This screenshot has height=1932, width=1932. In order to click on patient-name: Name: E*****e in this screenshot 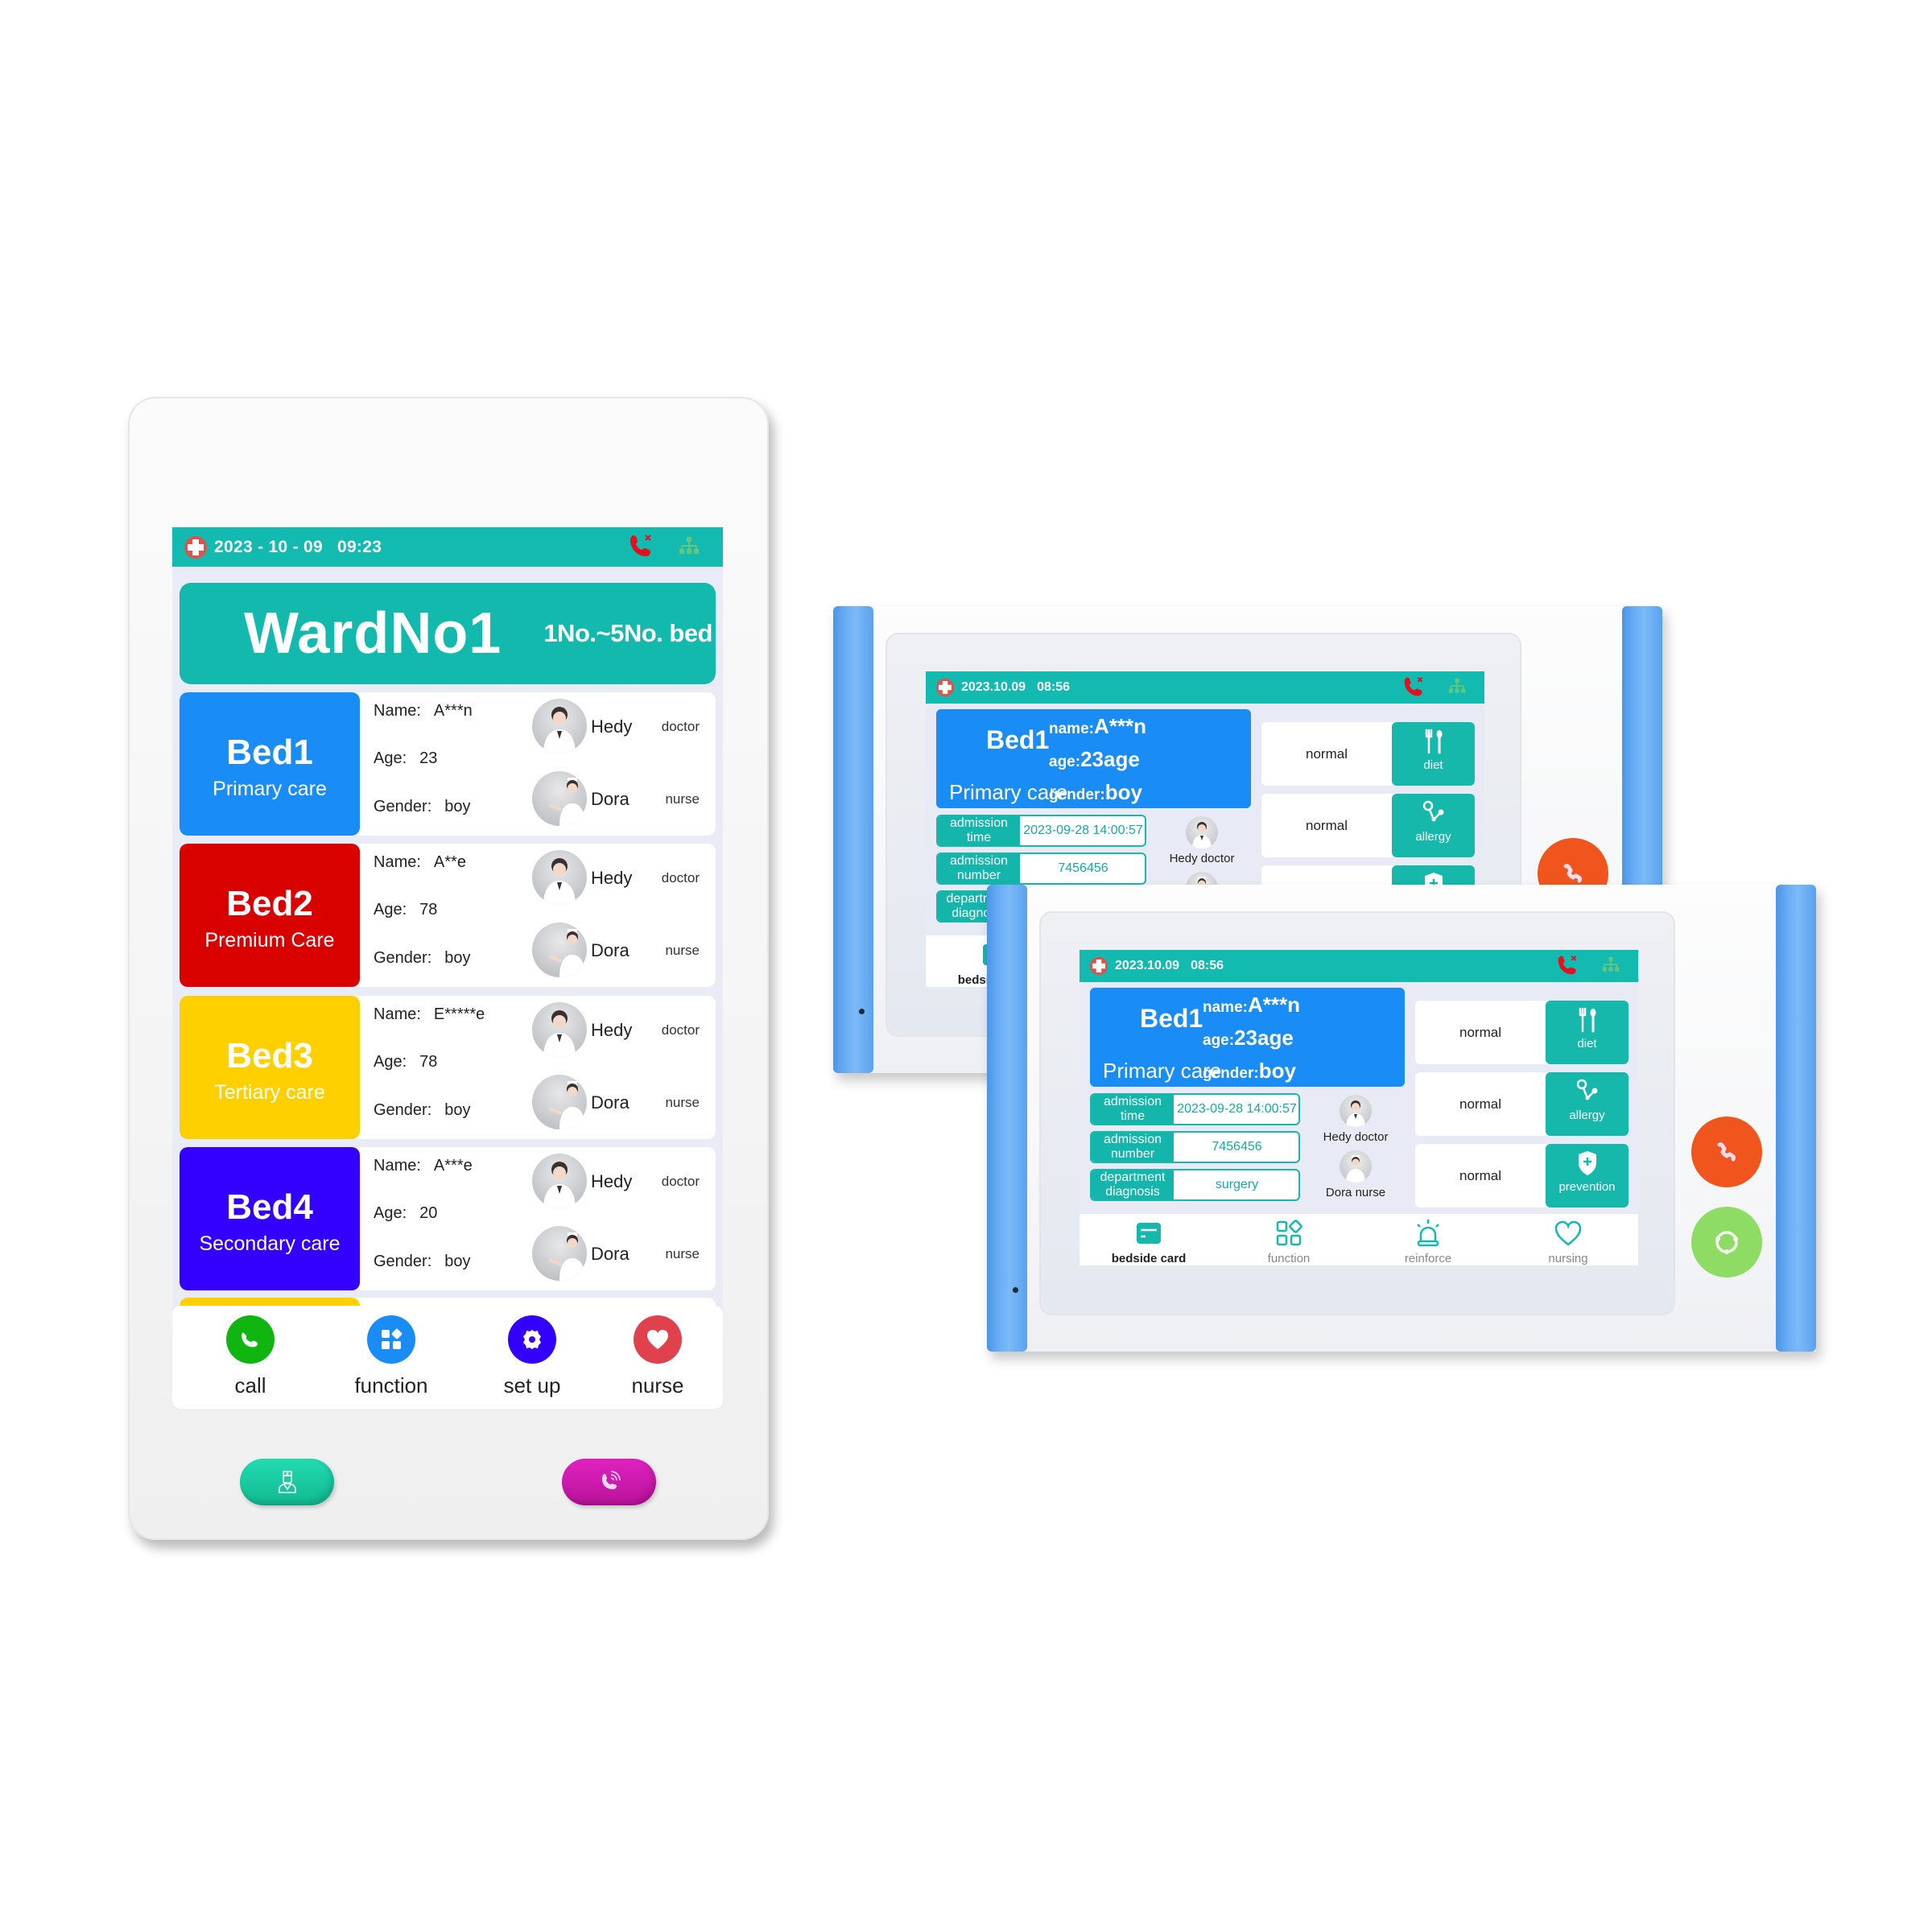, I will do `click(429, 1014)`.